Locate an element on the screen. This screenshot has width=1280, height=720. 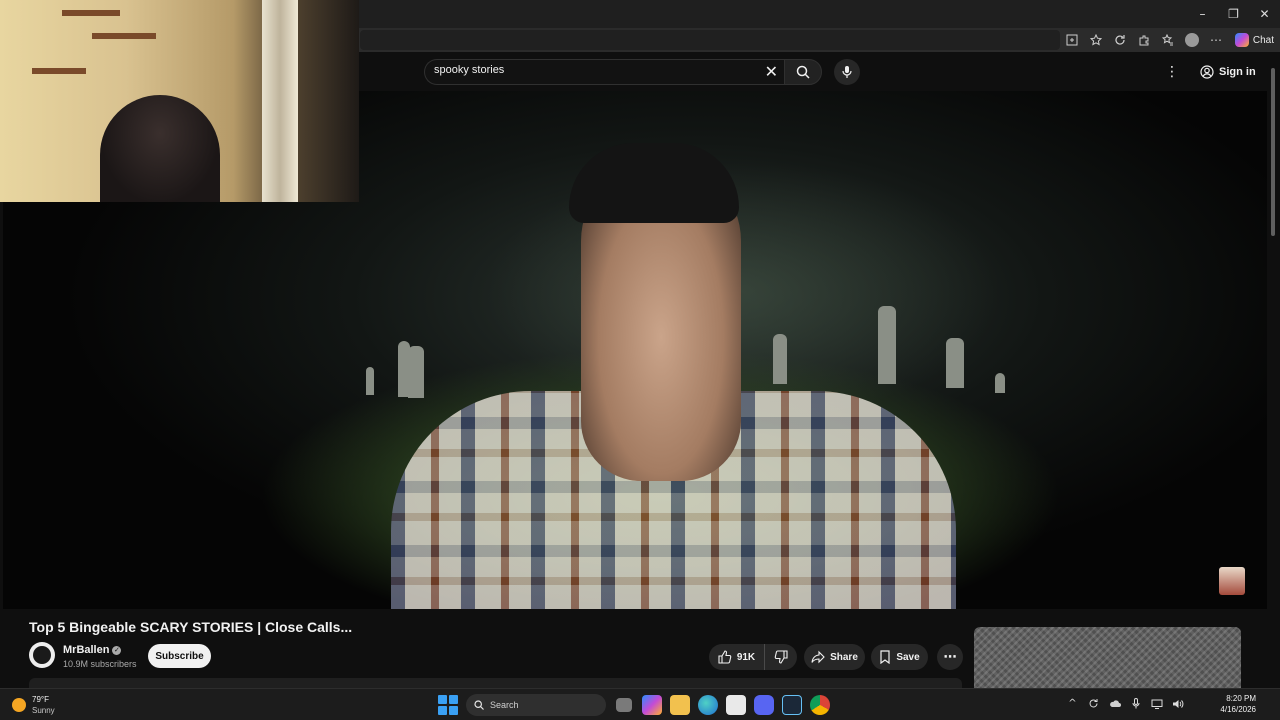
bookmark-icon is located at coordinates (885, 657).